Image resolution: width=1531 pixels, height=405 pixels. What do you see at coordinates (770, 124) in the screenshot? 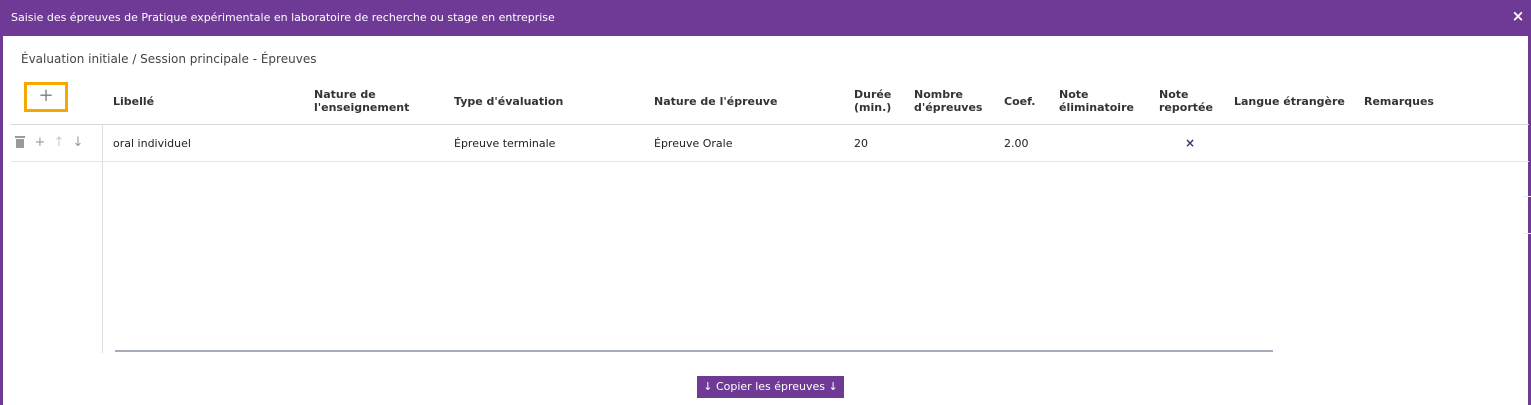
I see `header-divider` at bounding box center [770, 124].